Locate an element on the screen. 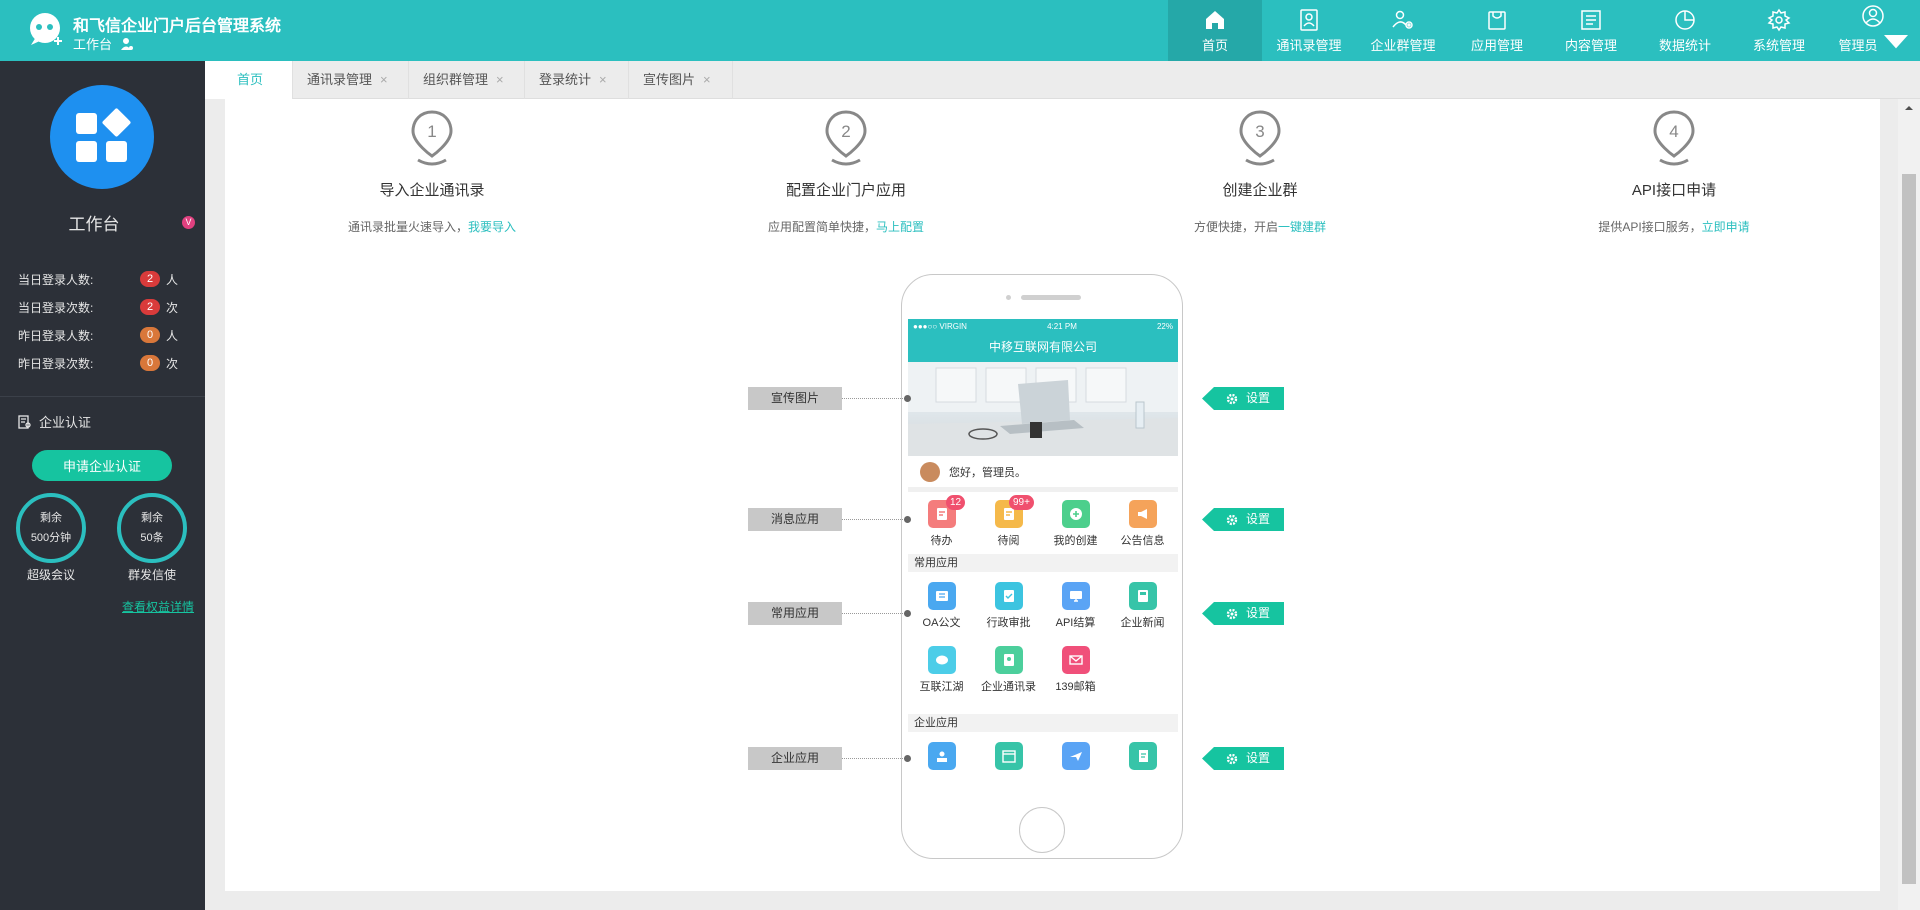 Image resolution: width=1920 pixels, height=910 pixels. nav-contacts: 通讯录管理 is located at coordinates (1309, 30).